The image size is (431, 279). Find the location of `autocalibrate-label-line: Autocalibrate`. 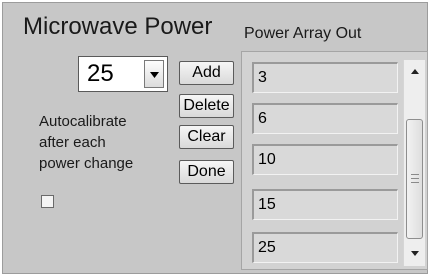

autocalibrate-label-line: Autocalibrate is located at coordinates (83, 121).